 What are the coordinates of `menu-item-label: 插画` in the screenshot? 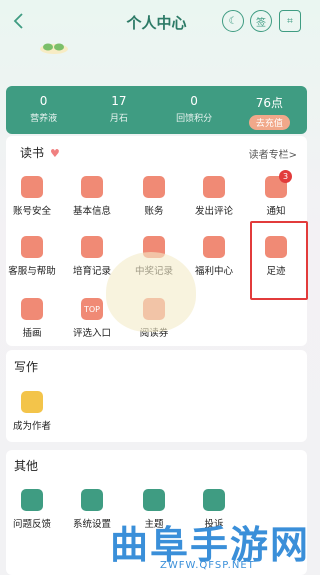 It's located at (32, 333).